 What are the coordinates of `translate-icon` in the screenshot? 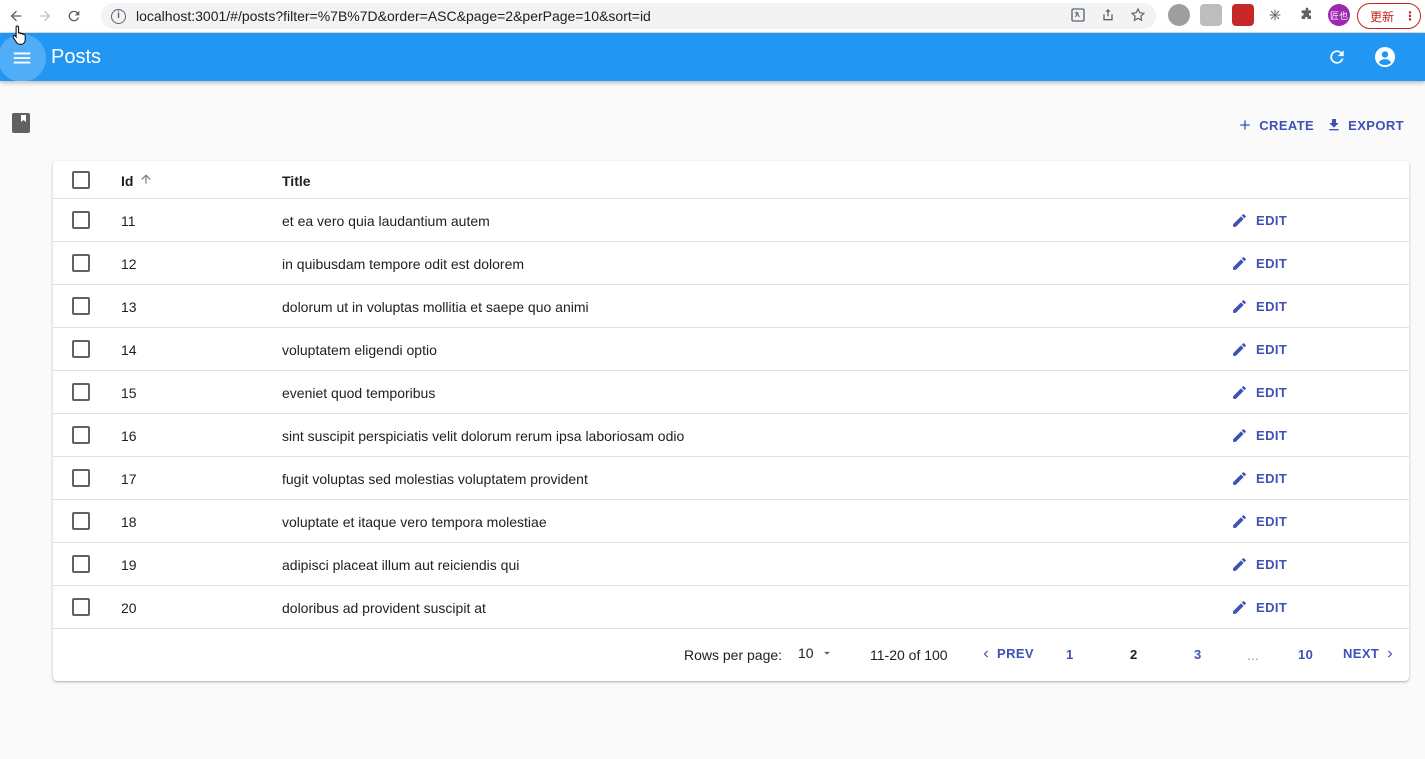 It's located at (1078, 16).